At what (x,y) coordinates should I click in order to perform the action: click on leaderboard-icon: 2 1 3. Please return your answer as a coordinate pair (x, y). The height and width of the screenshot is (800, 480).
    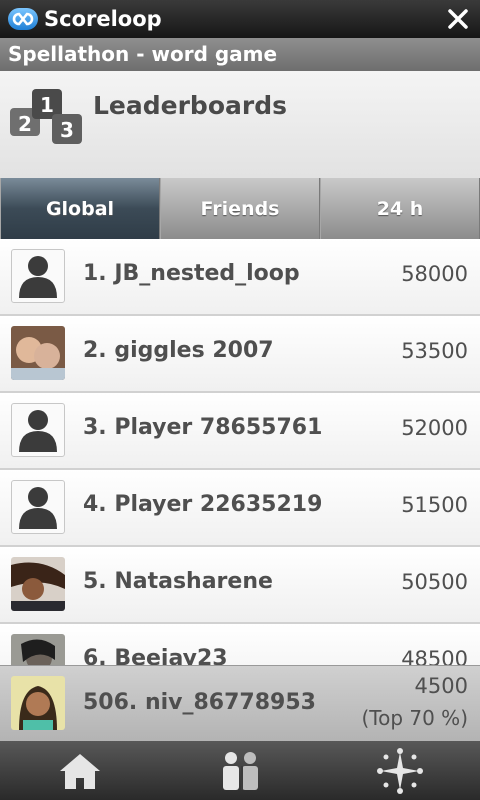
    Looking at the image, I should click on (46, 116).